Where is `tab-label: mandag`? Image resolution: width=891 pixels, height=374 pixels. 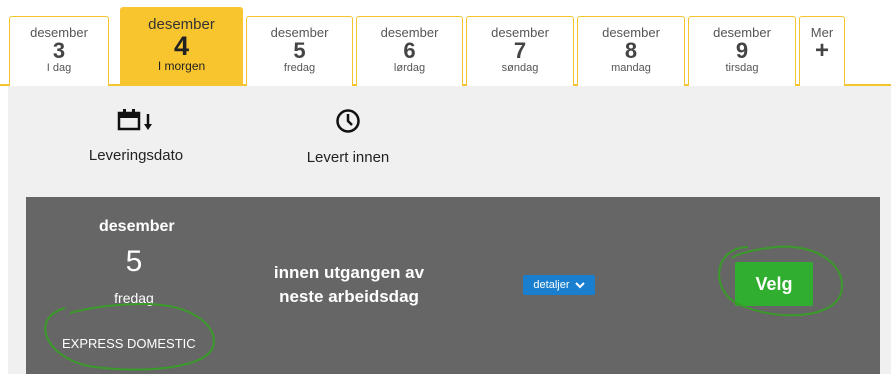 tab-label: mandag is located at coordinates (631, 68).